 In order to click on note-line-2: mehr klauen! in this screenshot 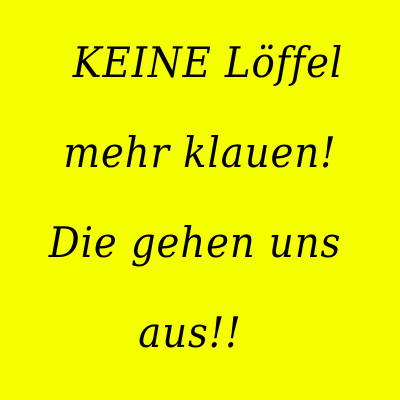, I will do `click(200, 152)`.